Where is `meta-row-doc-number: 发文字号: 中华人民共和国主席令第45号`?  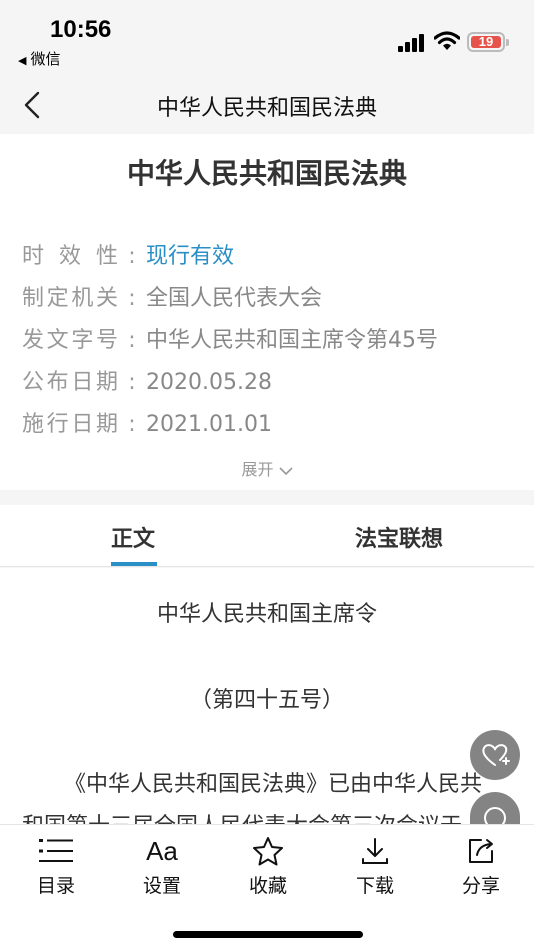
meta-row-doc-number: 发文字号: 中华人民共和国主席令第45号 is located at coordinates (230, 338).